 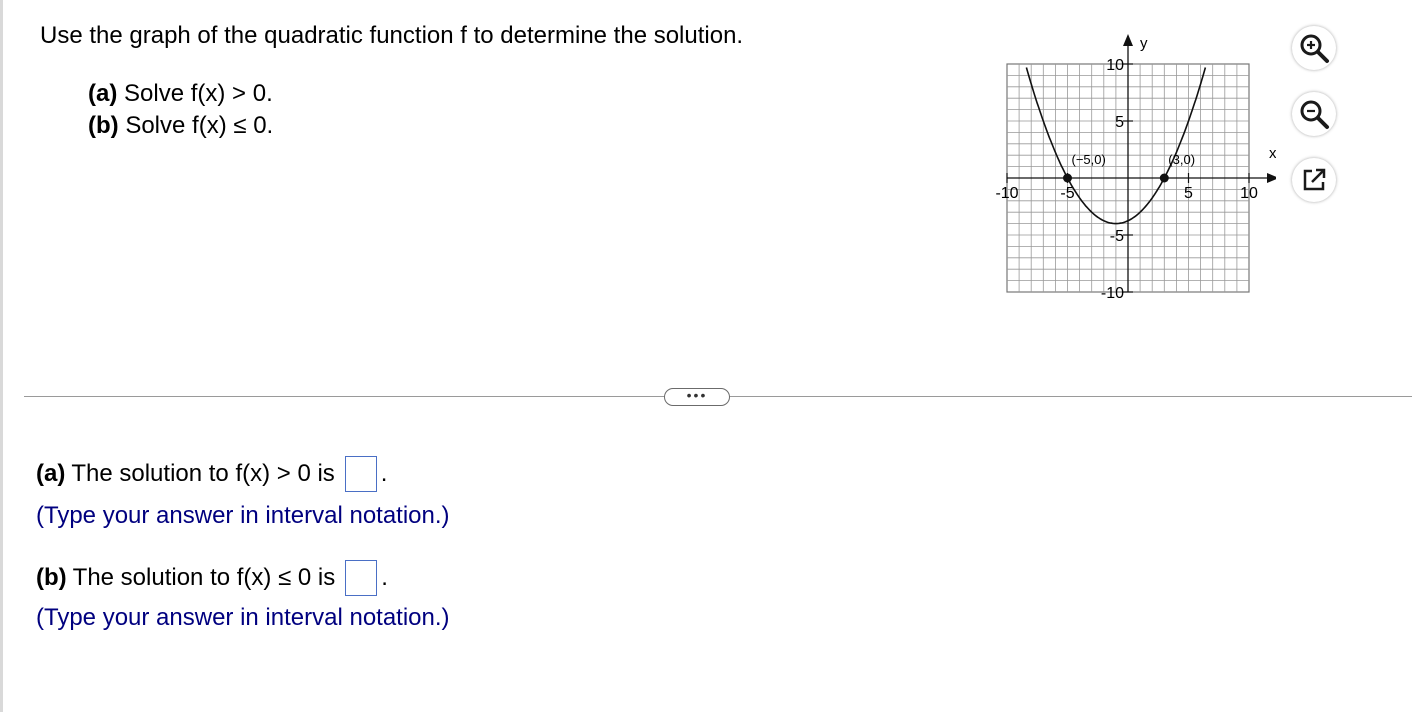 What do you see at coordinates (1272, 153) in the screenshot?
I see `x-axis-label: x` at bounding box center [1272, 153].